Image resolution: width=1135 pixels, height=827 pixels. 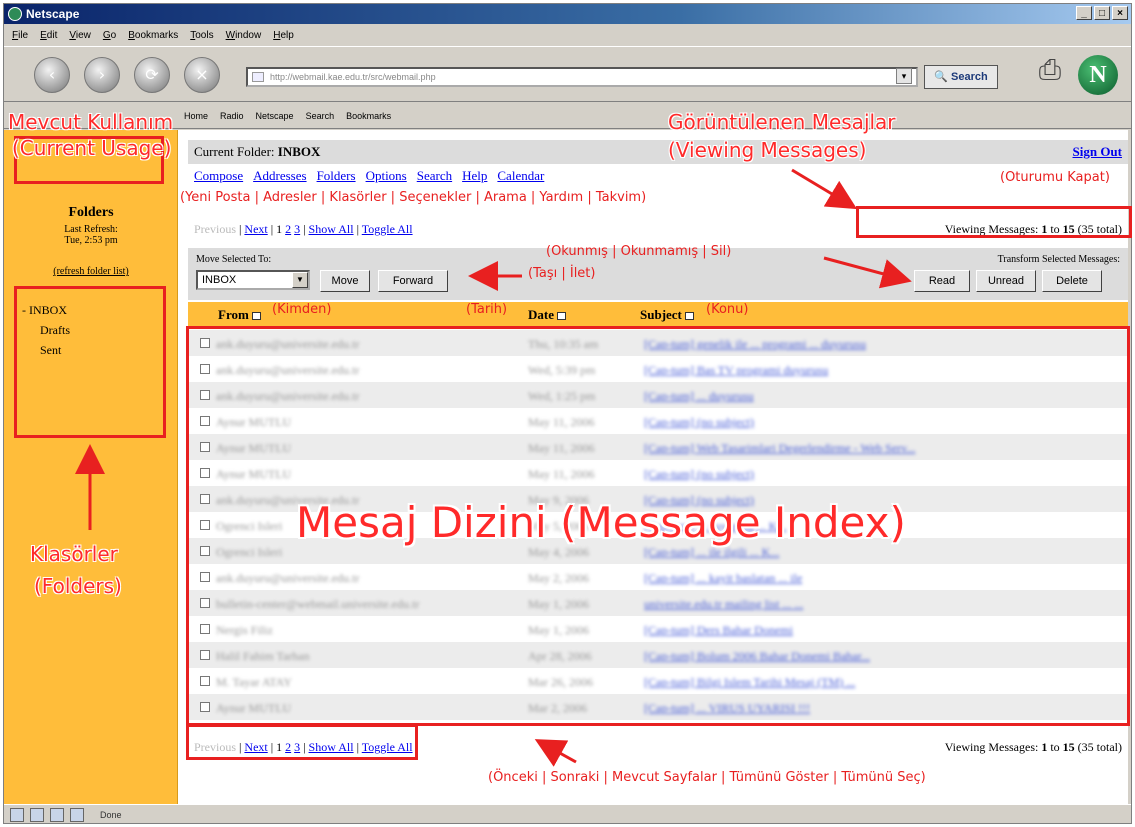 What do you see at coordinates (102, 75) in the screenshot?
I see `forward-button: ›` at bounding box center [102, 75].